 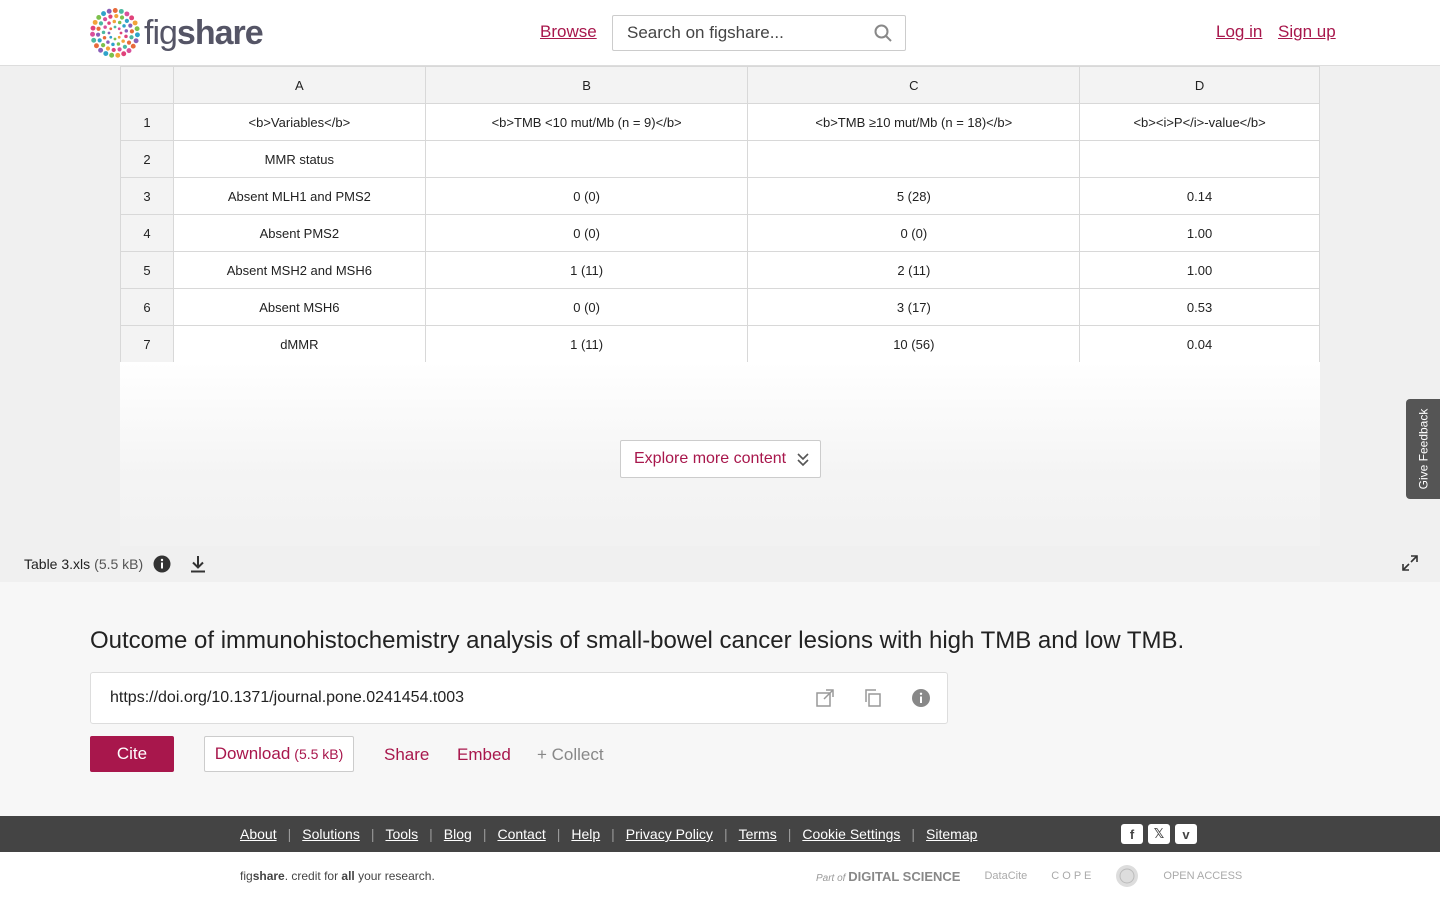 I want to click on row-number: 2, so click(x=147, y=159).